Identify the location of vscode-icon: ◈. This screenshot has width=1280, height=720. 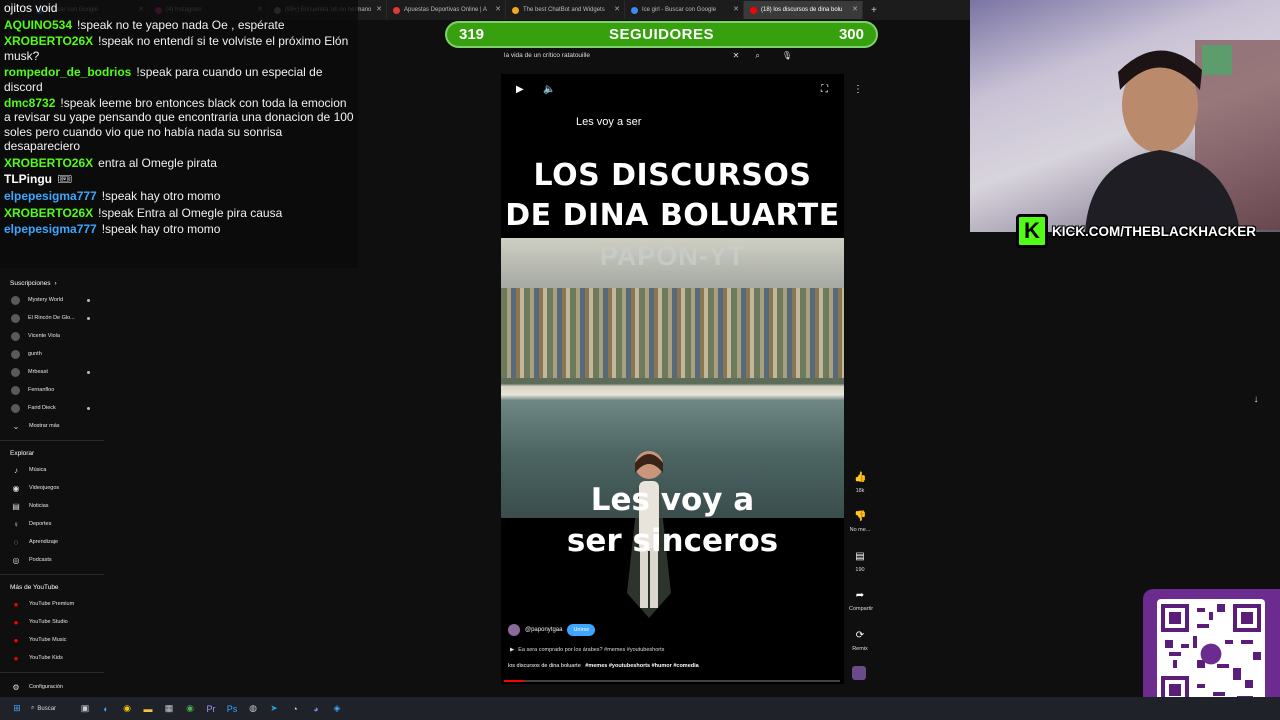
(337, 709).